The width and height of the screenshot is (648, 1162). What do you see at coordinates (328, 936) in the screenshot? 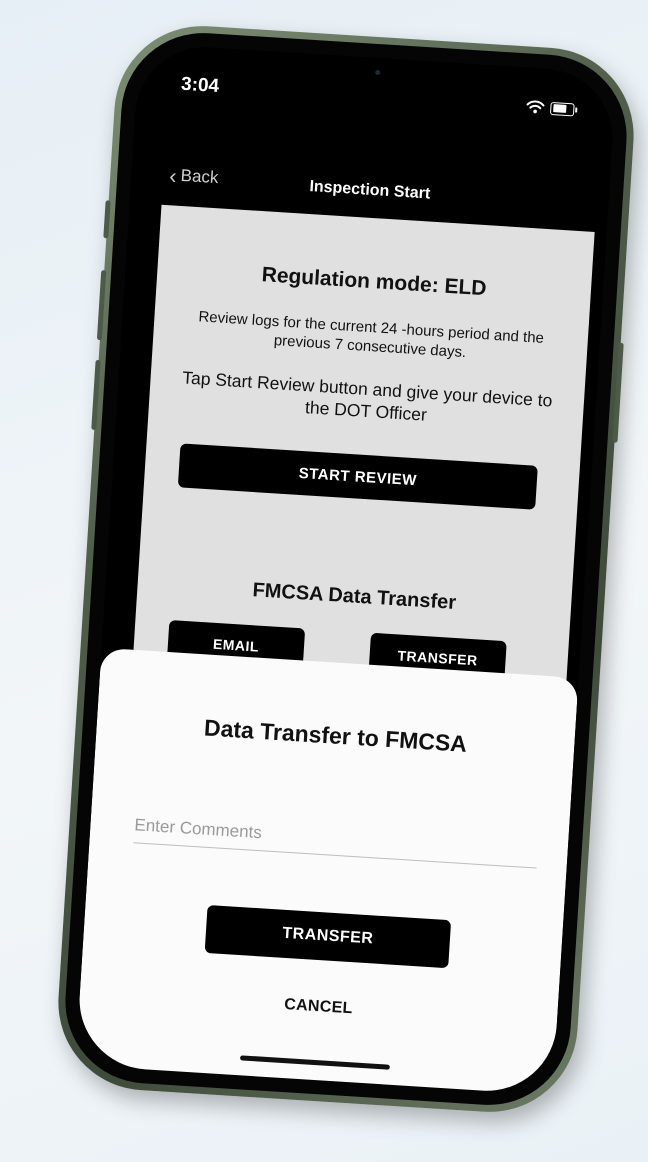
I see `dialog-transfer-button: TRANSFER` at bounding box center [328, 936].